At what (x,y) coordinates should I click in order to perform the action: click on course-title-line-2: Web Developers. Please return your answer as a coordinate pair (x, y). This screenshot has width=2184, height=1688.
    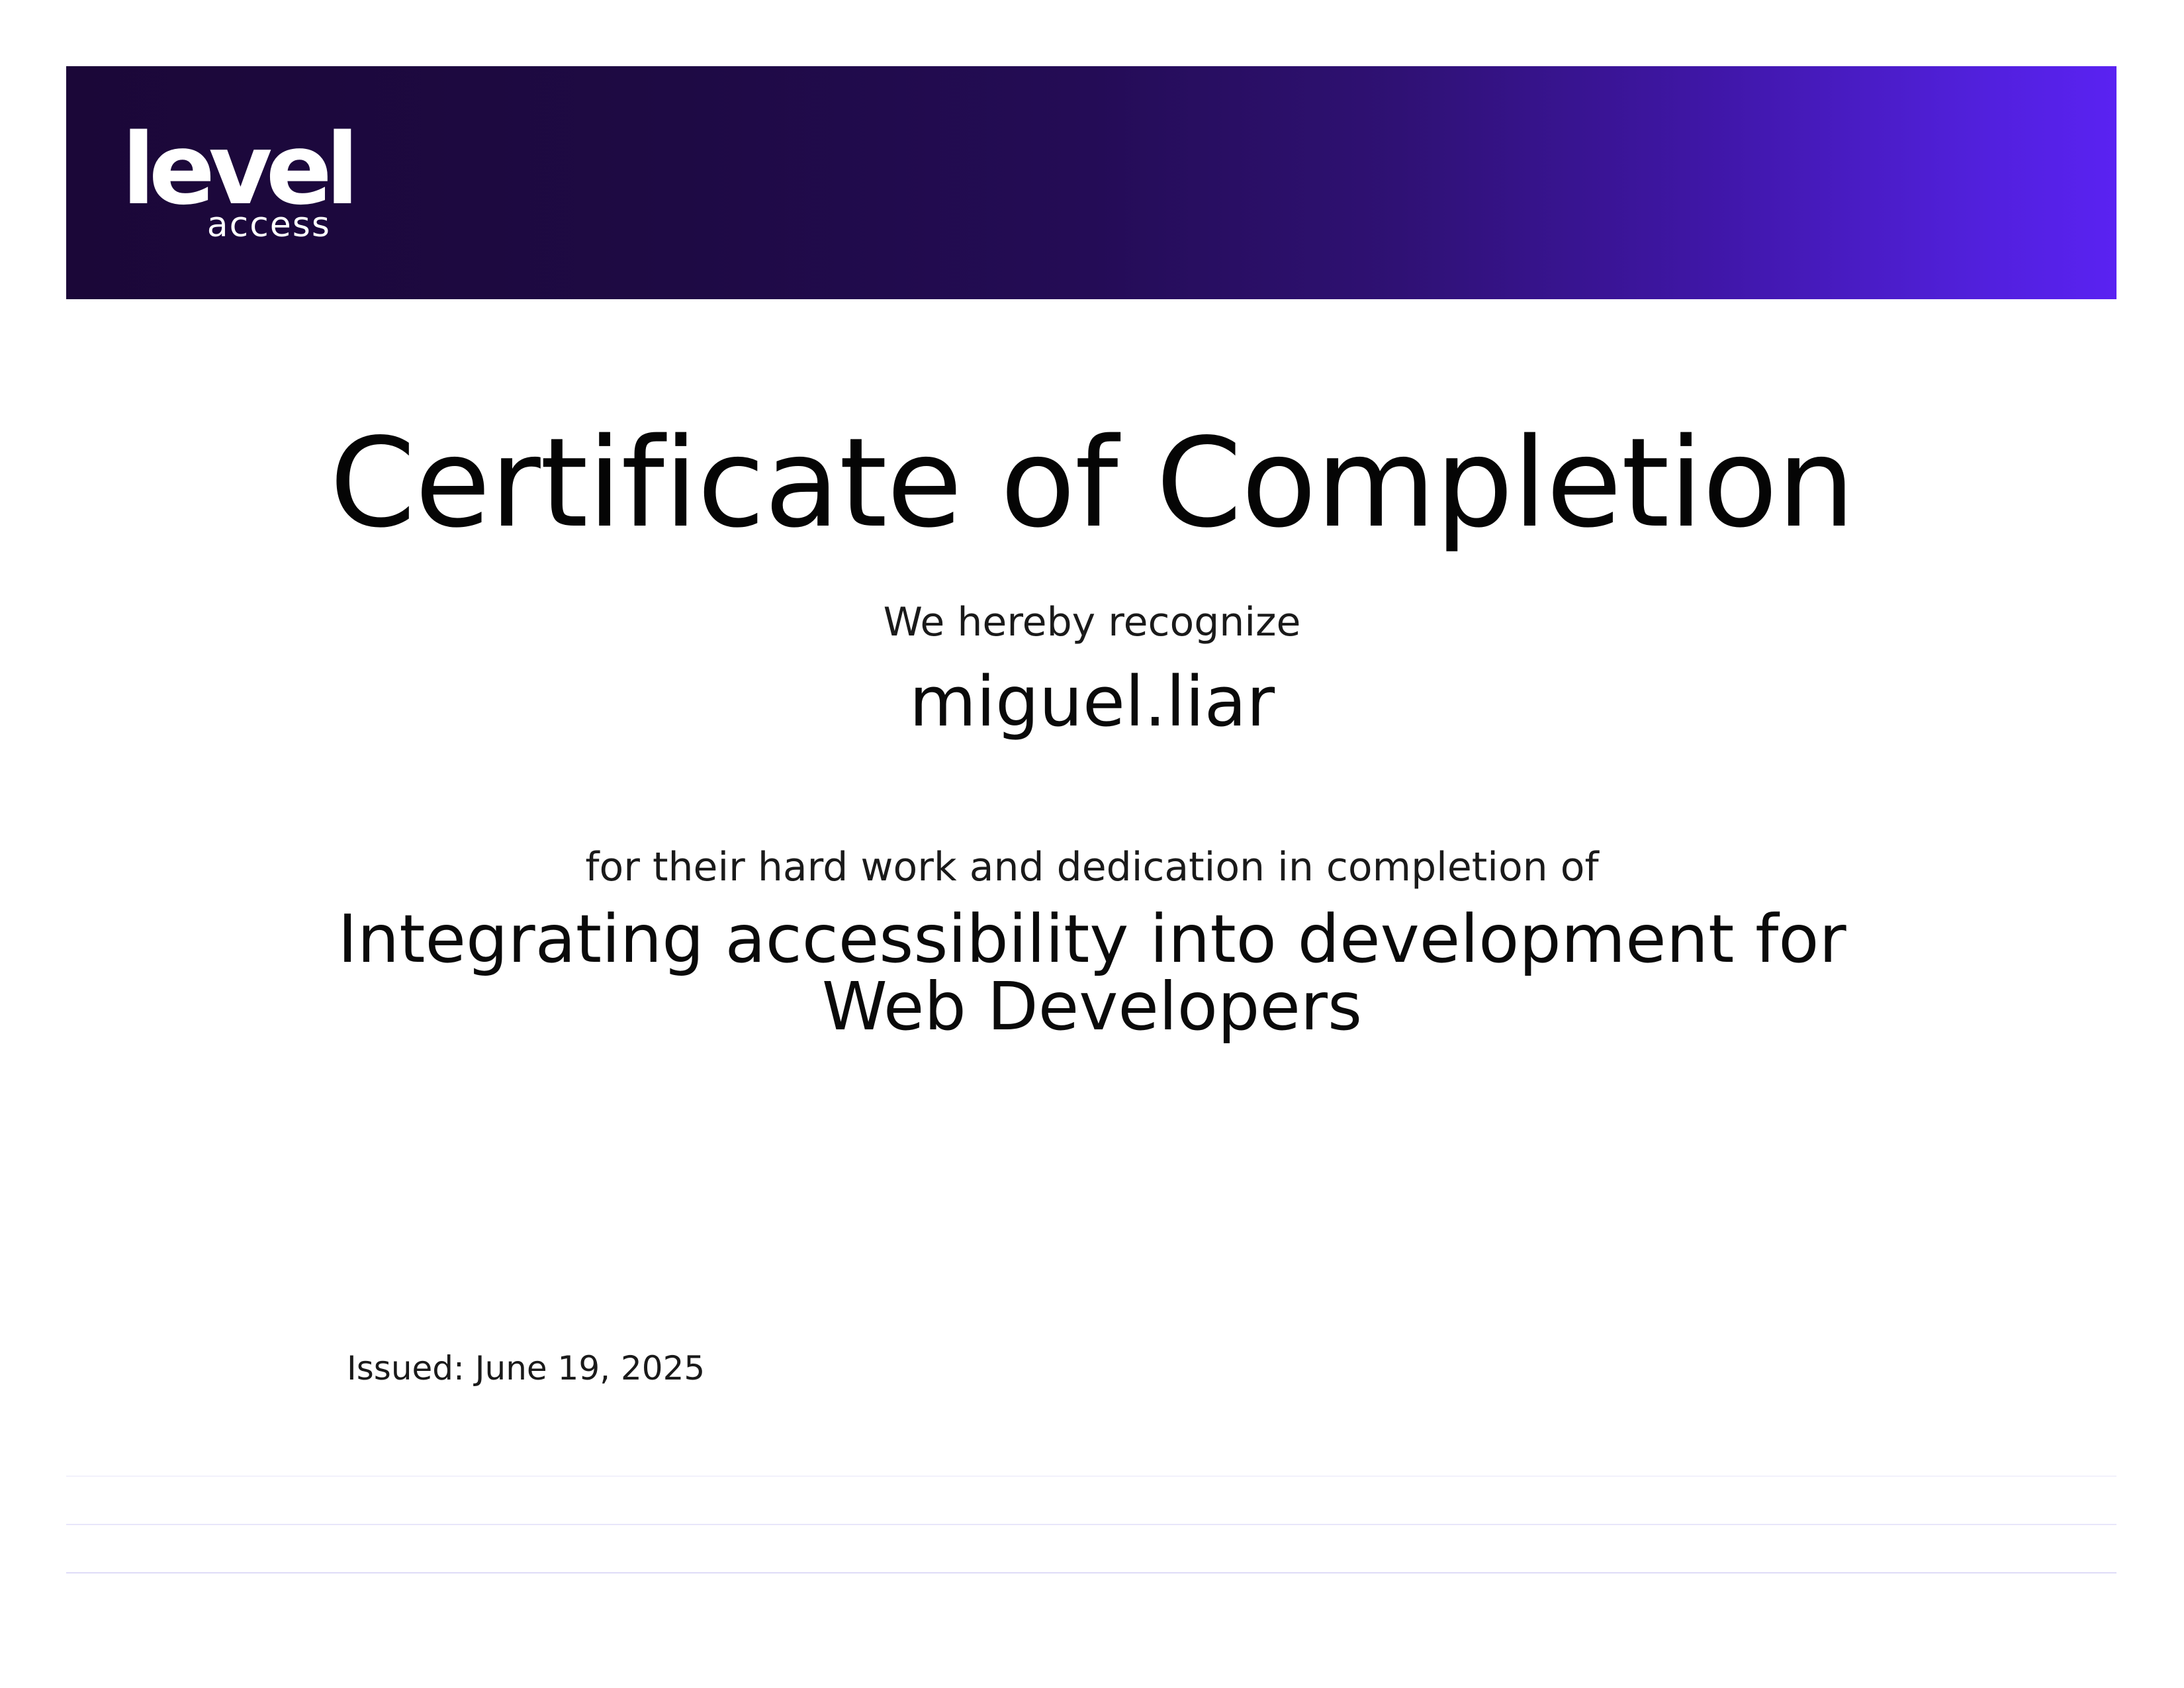
    Looking at the image, I should click on (1092, 1006).